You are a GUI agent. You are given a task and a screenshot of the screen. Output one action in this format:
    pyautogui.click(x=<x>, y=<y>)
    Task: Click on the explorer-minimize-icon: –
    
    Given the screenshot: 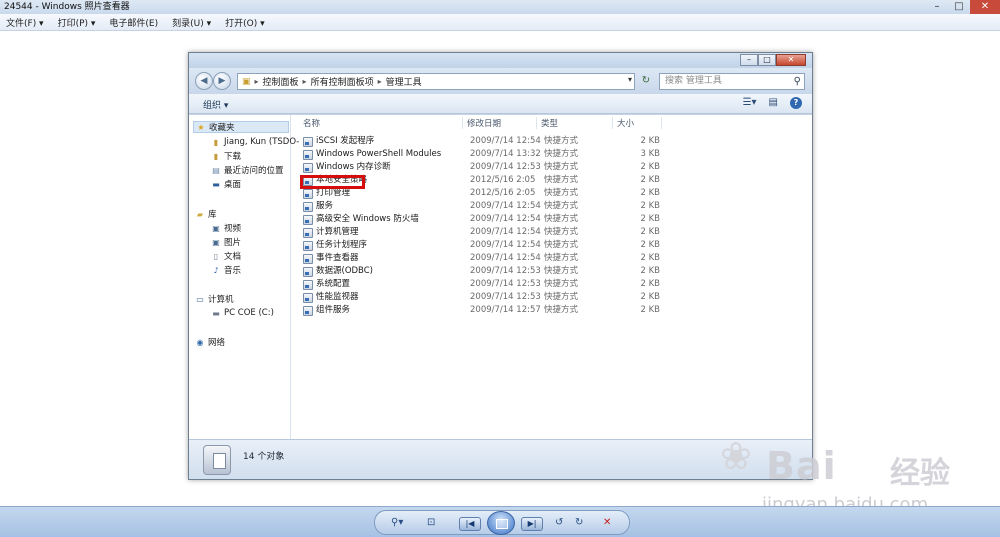 What is the action you would take?
    pyautogui.click(x=749, y=60)
    